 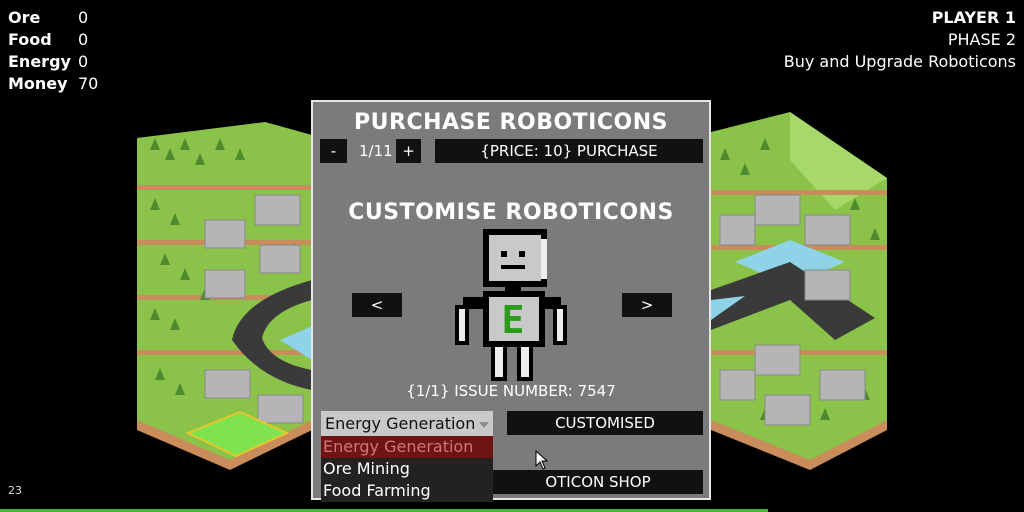 I want to click on player-label: PLAYER 1, so click(x=973, y=17).